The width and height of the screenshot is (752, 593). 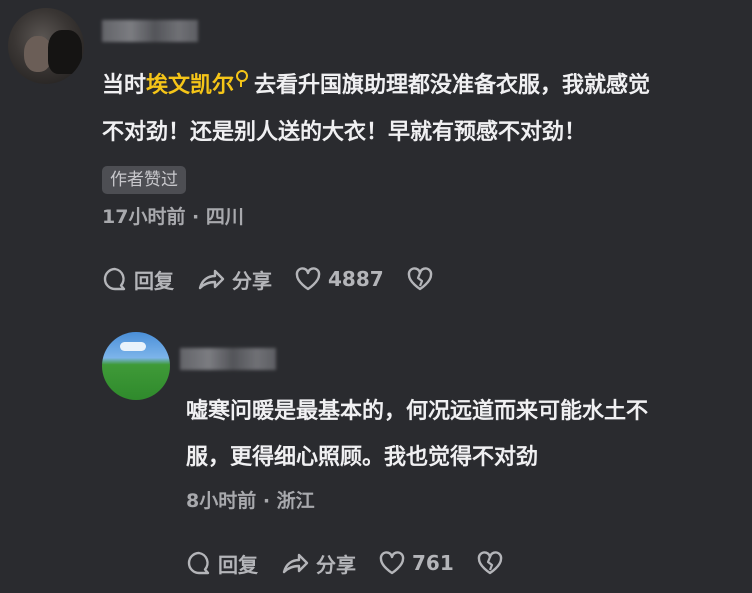 What do you see at coordinates (238, 564) in the screenshot?
I see `reply-reply-label: 回复` at bounding box center [238, 564].